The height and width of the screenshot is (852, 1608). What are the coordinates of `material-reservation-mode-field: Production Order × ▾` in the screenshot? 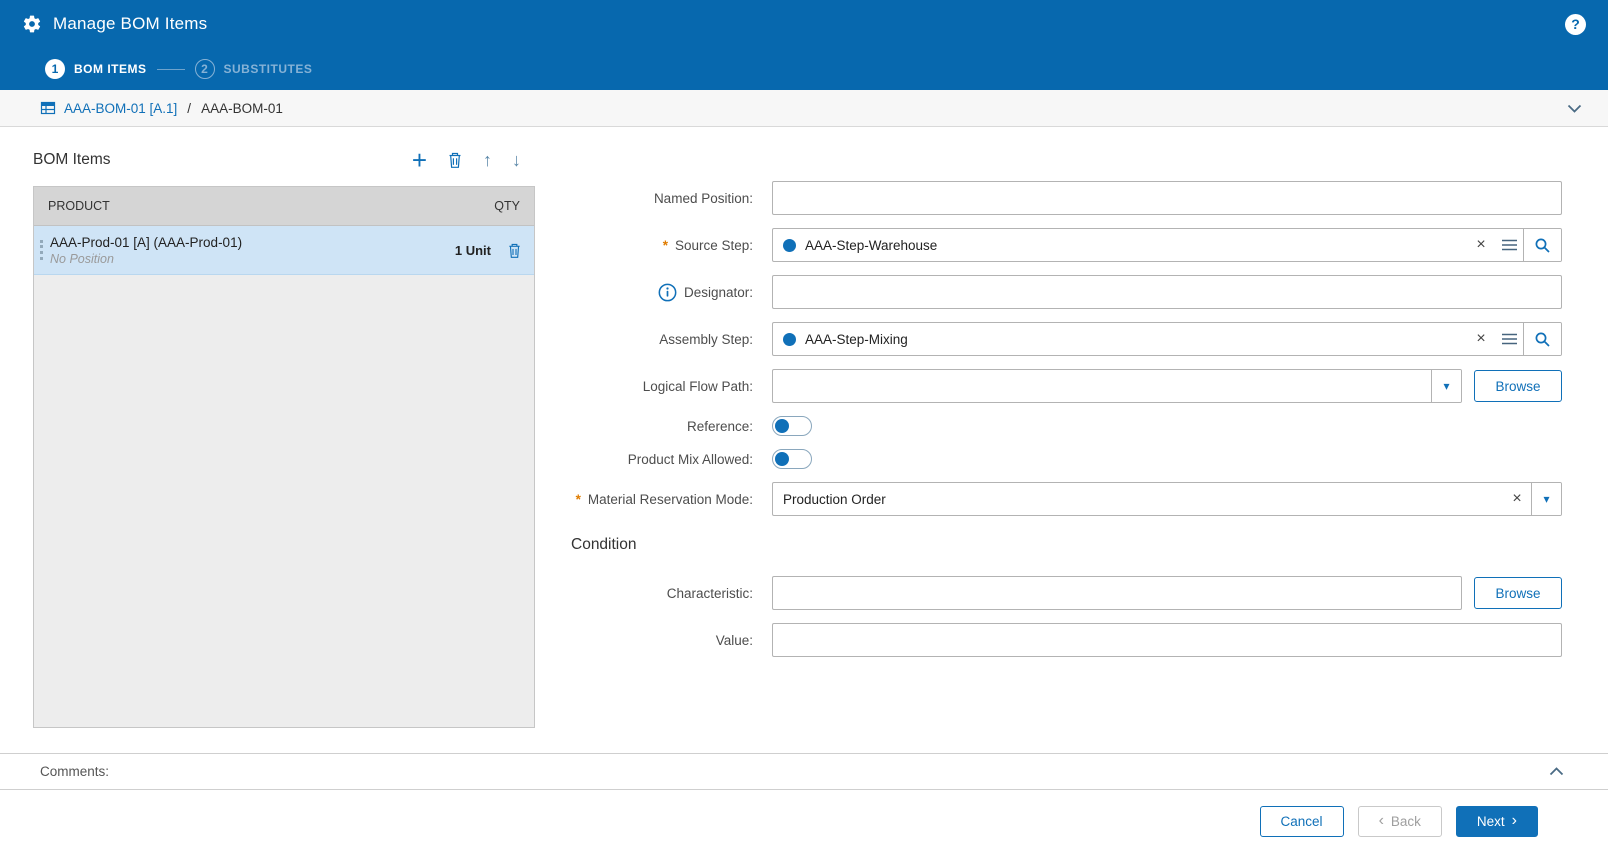 It's located at (1167, 499).